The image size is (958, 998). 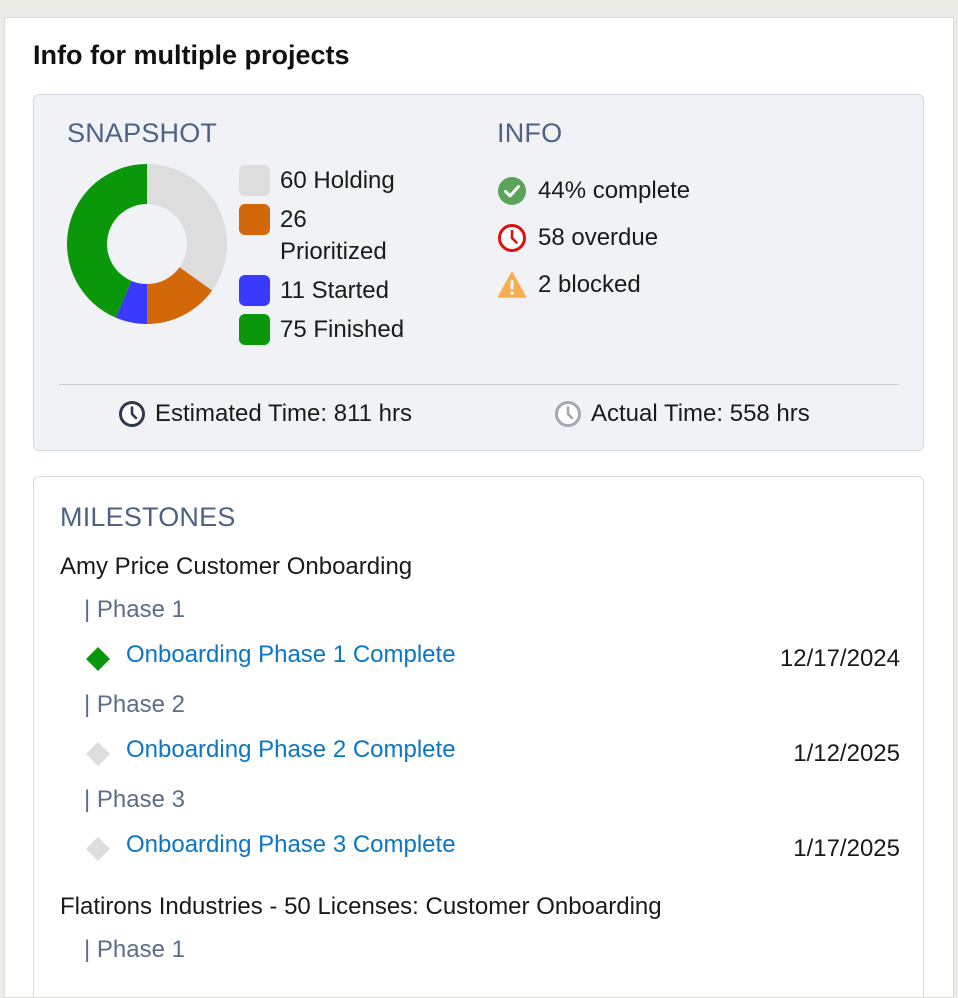 I want to click on warning-icon, so click(x=512, y=284).